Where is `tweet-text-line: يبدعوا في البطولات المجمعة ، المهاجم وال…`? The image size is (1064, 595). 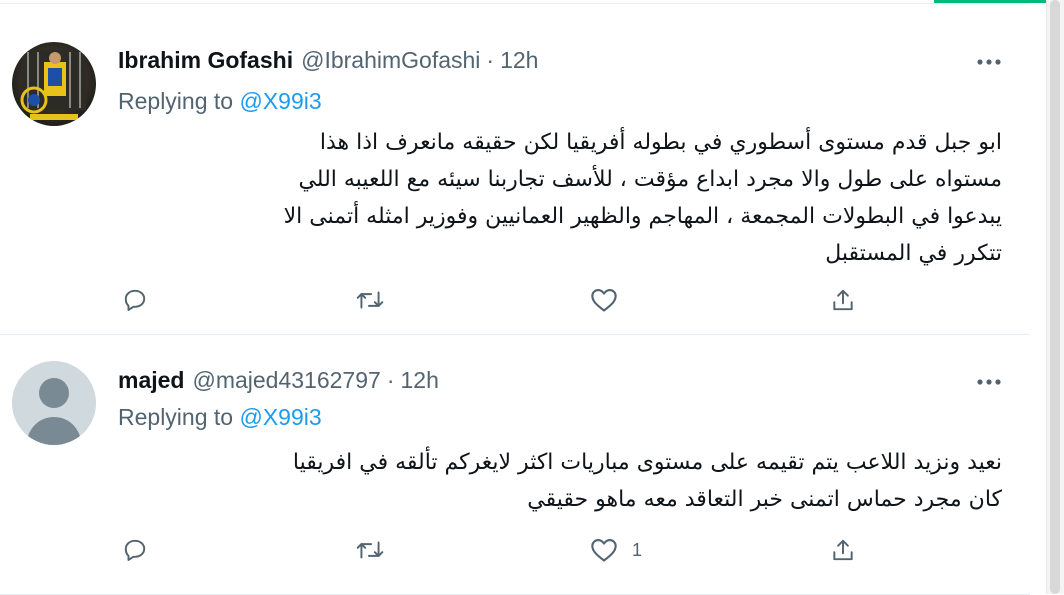 tweet-text-line: يبدعوا في البطولات المجمعة ، المهاجم وال… is located at coordinates (642, 216).